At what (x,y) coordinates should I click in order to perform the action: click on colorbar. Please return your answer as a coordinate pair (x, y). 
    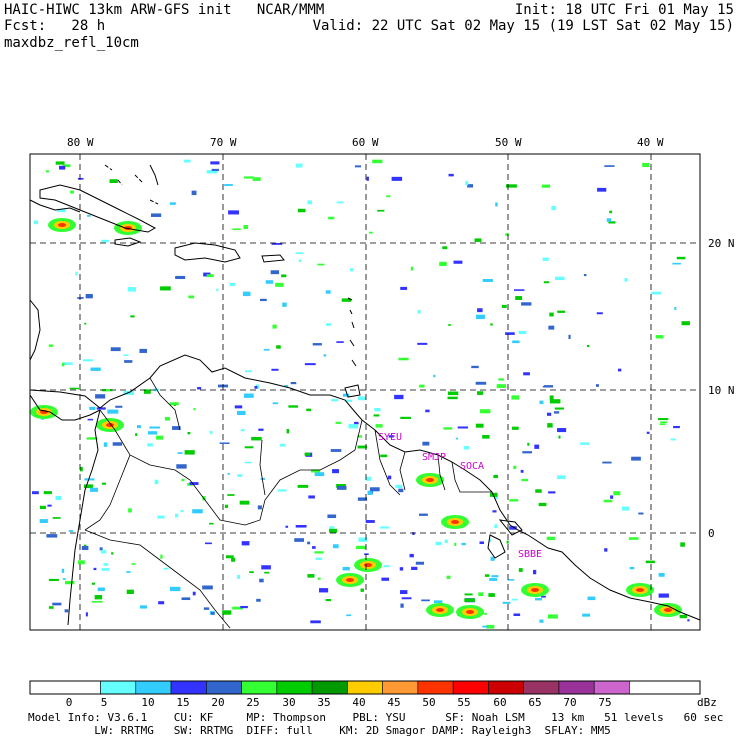
    Looking at the image, I should click on (365, 687).